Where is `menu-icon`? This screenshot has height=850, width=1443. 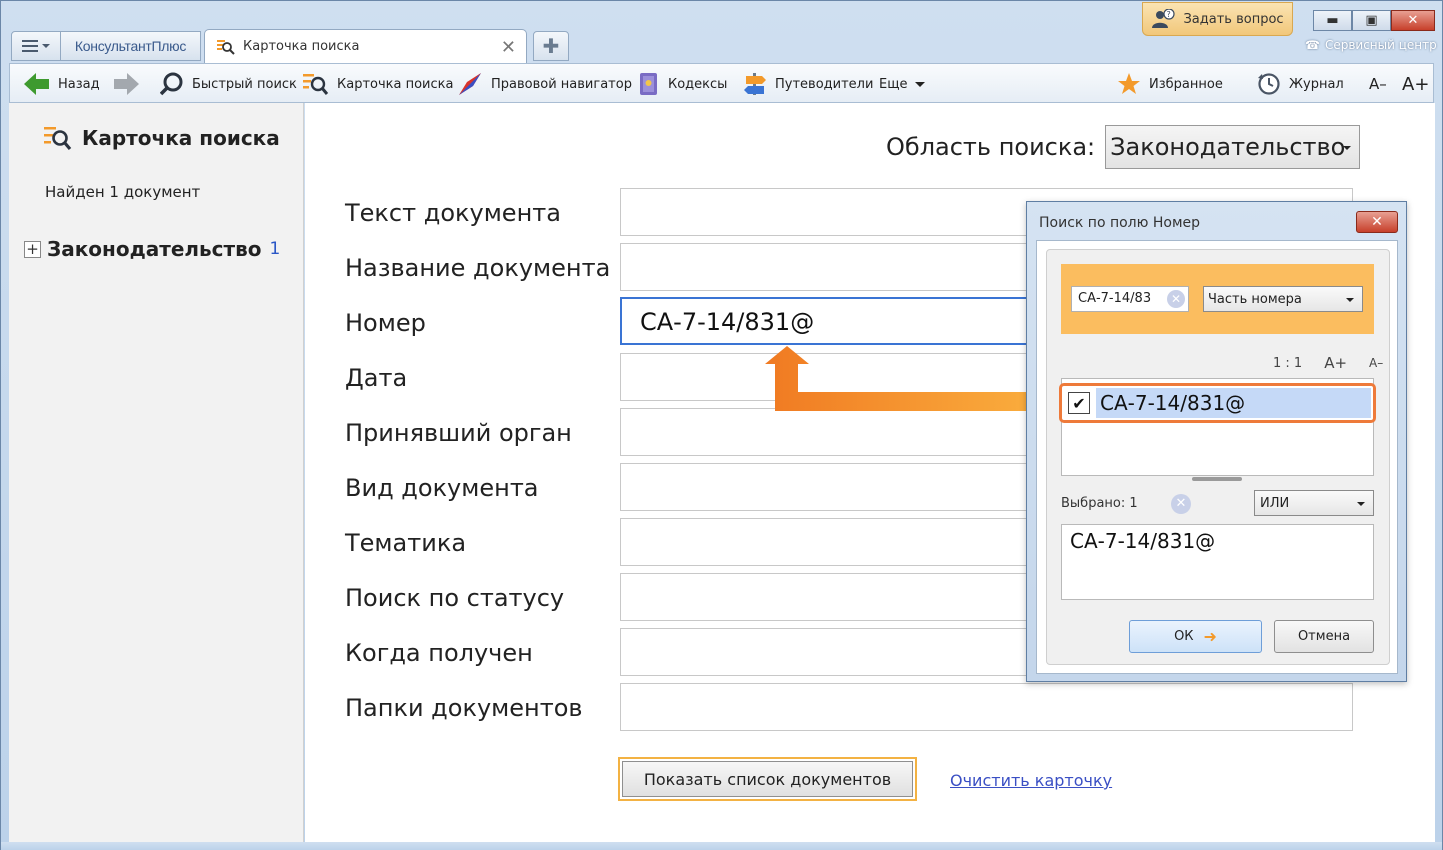 menu-icon is located at coordinates (30, 46).